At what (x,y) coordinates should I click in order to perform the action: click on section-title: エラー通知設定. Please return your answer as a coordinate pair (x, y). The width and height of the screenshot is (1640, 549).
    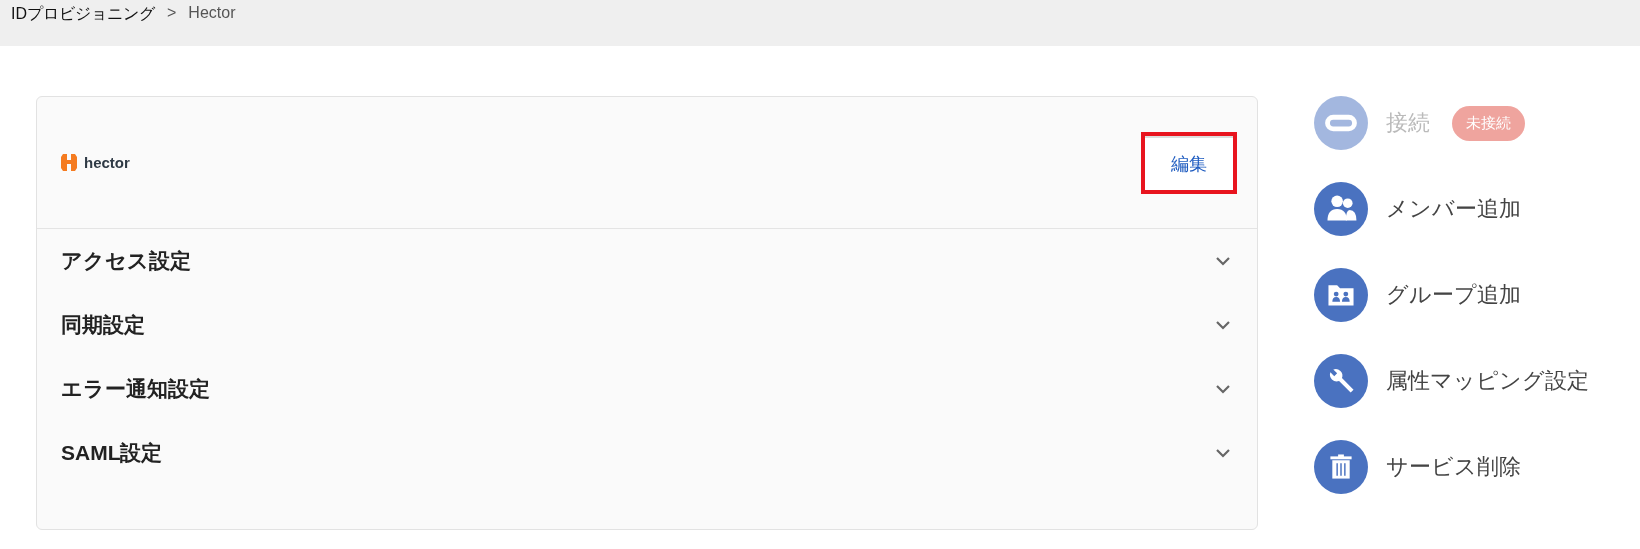
    Looking at the image, I should click on (135, 389).